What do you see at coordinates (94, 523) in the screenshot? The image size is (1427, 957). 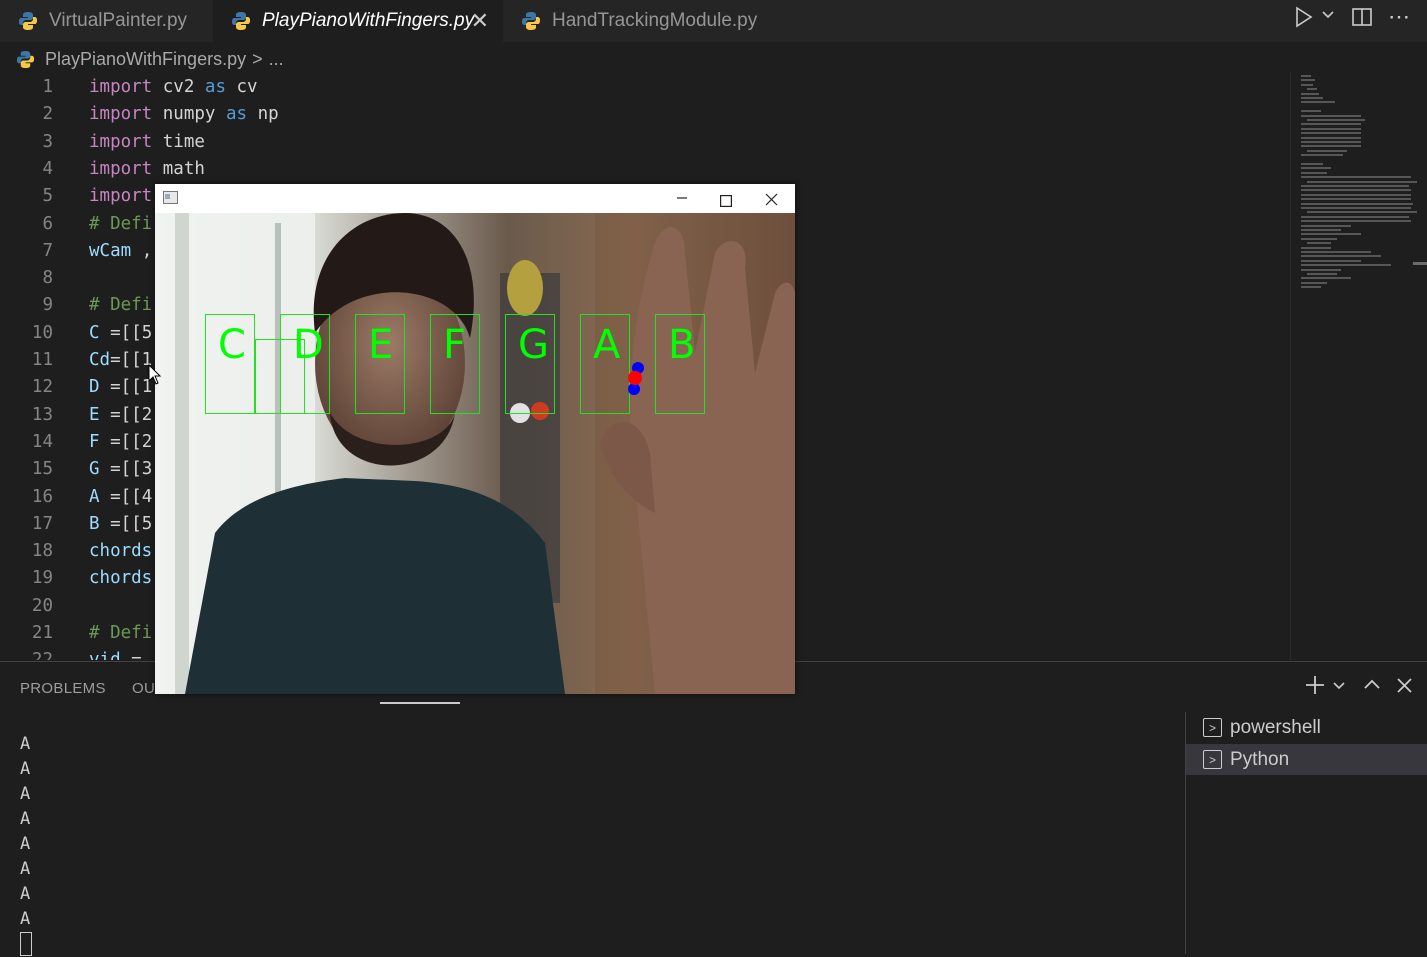 I see `code-token: B` at bounding box center [94, 523].